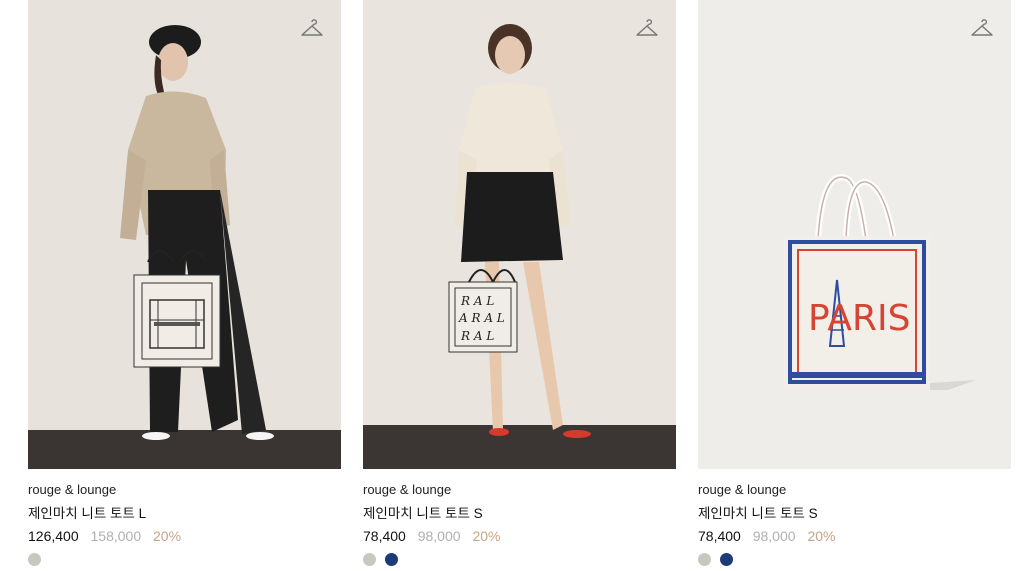 The height and width of the screenshot is (571, 1016). What do you see at coordinates (184, 513) in the screenshot?
I see `product-name: 제인마치 니트 토트 L` at bounding box center [184, 513].